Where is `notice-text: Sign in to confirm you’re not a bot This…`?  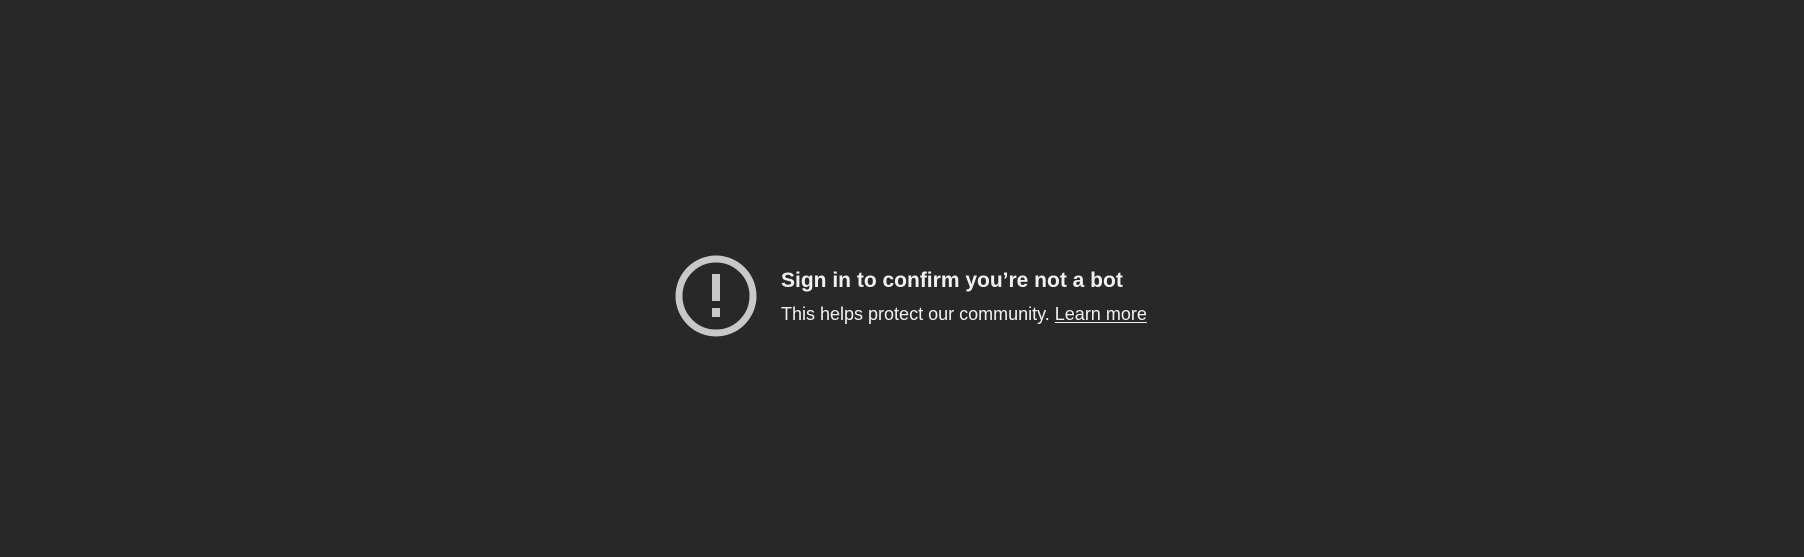 notice-text: Sign in to confirm you’re not a bot This… is located at coordinates (964, 296).